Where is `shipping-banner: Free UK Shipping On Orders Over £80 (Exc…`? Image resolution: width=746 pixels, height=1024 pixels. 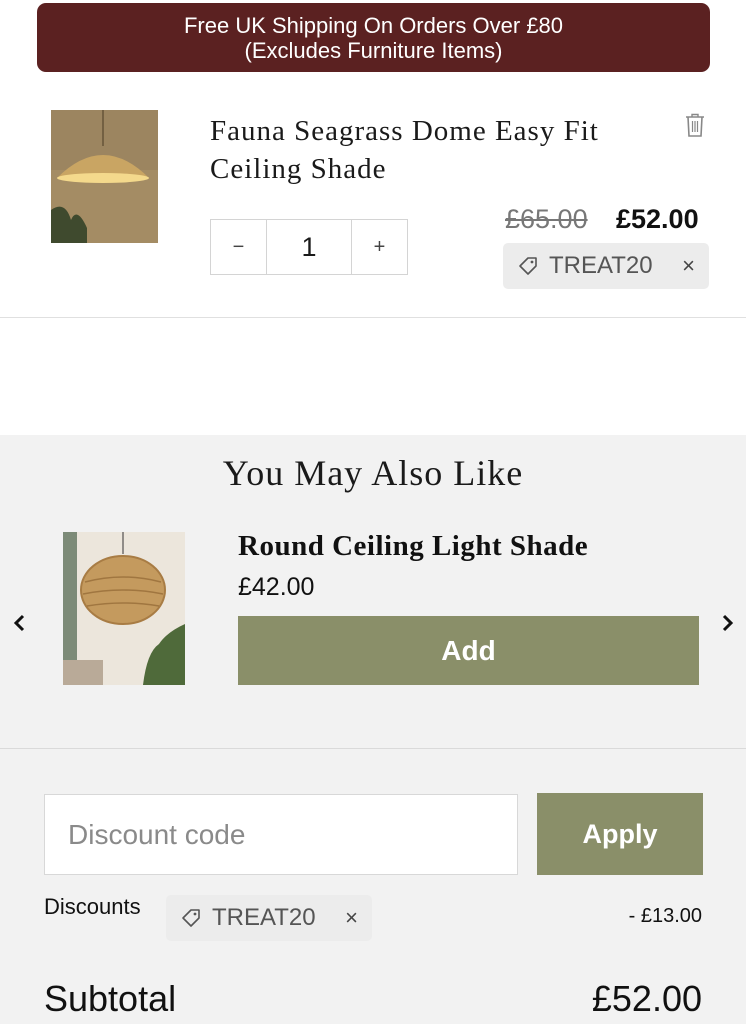 shipping-banner: Free UK Shipping On Orders Over £80 (Exc… is located at coordinates (373, 37).